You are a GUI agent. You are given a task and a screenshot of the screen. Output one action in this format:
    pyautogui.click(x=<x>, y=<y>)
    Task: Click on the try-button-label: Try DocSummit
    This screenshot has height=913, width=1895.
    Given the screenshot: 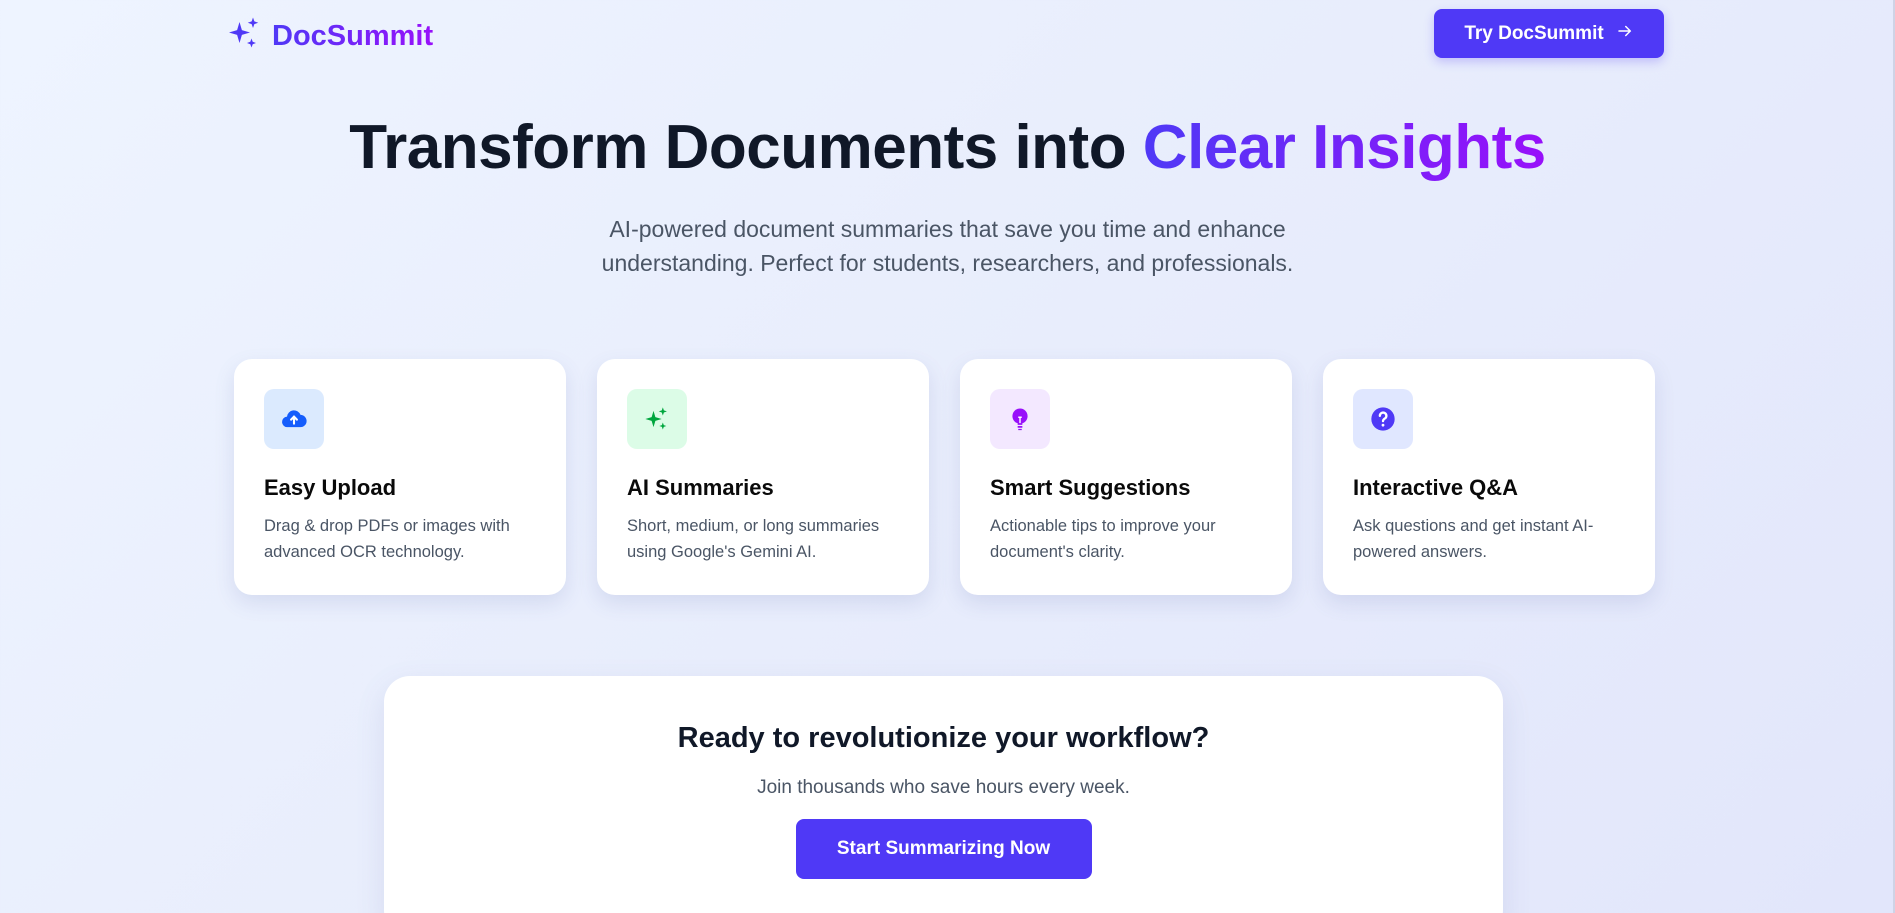 What is the action you would take?
    pyautogui.click(x=1534, y=33)
    